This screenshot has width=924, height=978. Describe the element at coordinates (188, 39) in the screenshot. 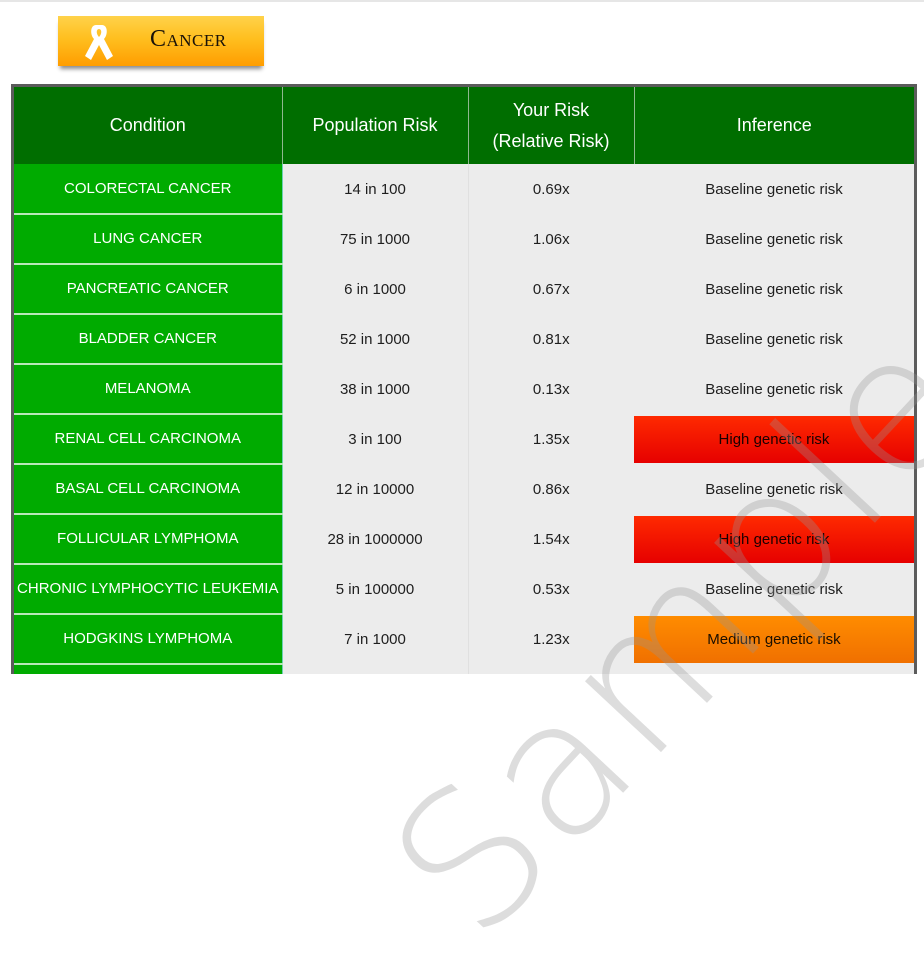

I see `section-title: Cancer` at that location.